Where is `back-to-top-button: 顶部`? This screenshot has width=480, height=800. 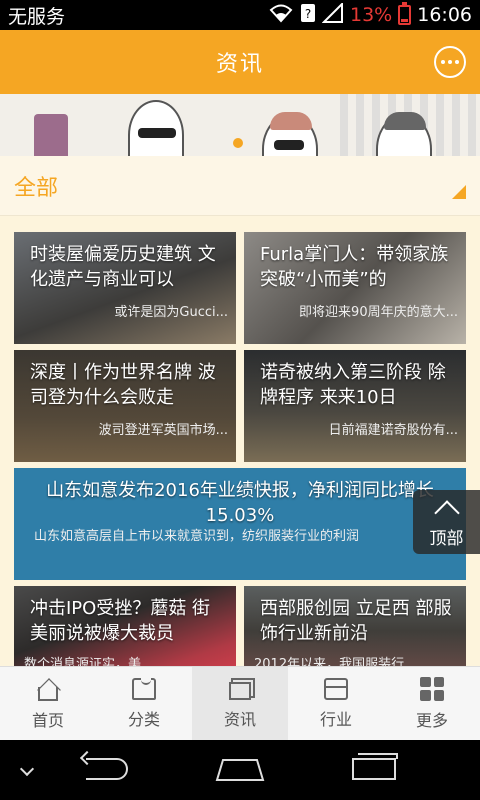
back-to-top-button: 顶部 is located at coordinates (446, 522).